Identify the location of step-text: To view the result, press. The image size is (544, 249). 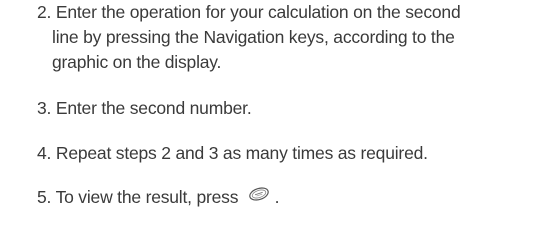
(147, 197).